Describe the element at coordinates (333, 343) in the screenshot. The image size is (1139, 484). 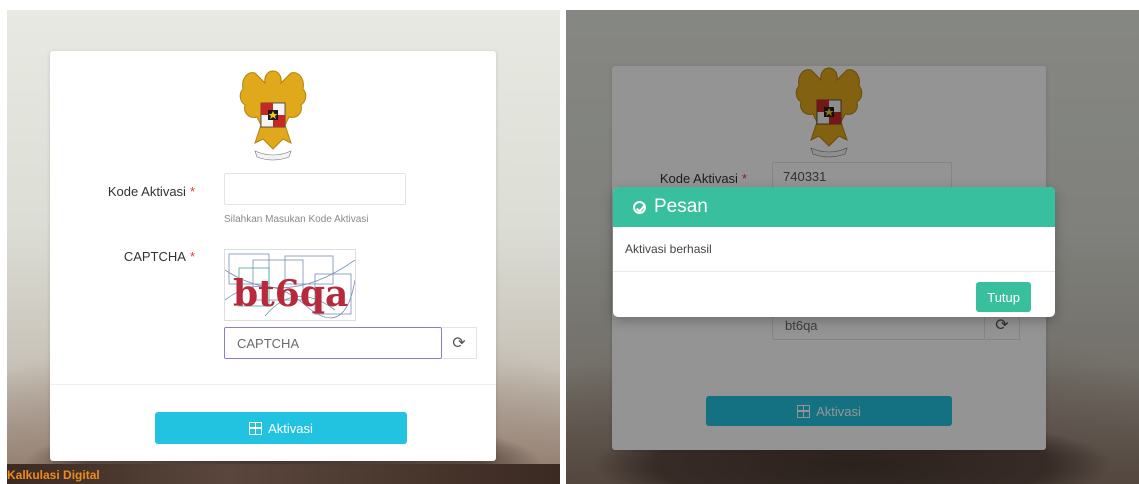
I see `captcha-input: CAPTCHA` at that location.